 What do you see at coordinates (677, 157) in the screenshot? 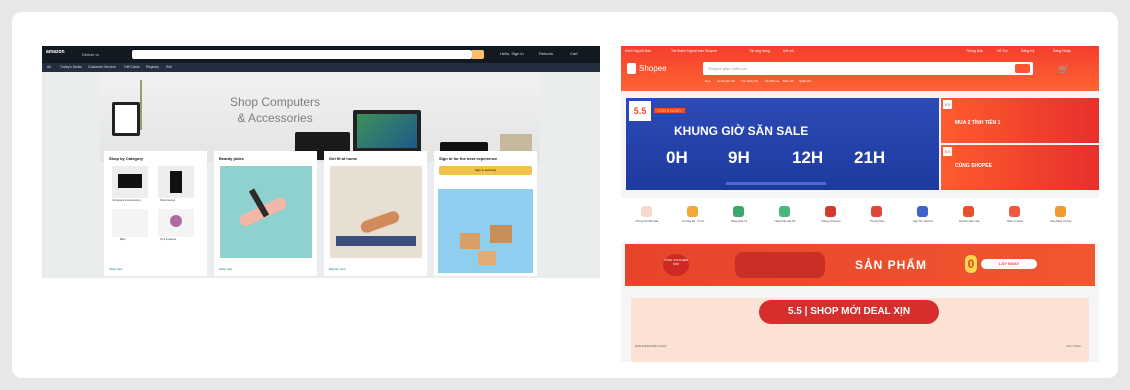
I see `time-slot: 0H` at bounding box center [677, 157].